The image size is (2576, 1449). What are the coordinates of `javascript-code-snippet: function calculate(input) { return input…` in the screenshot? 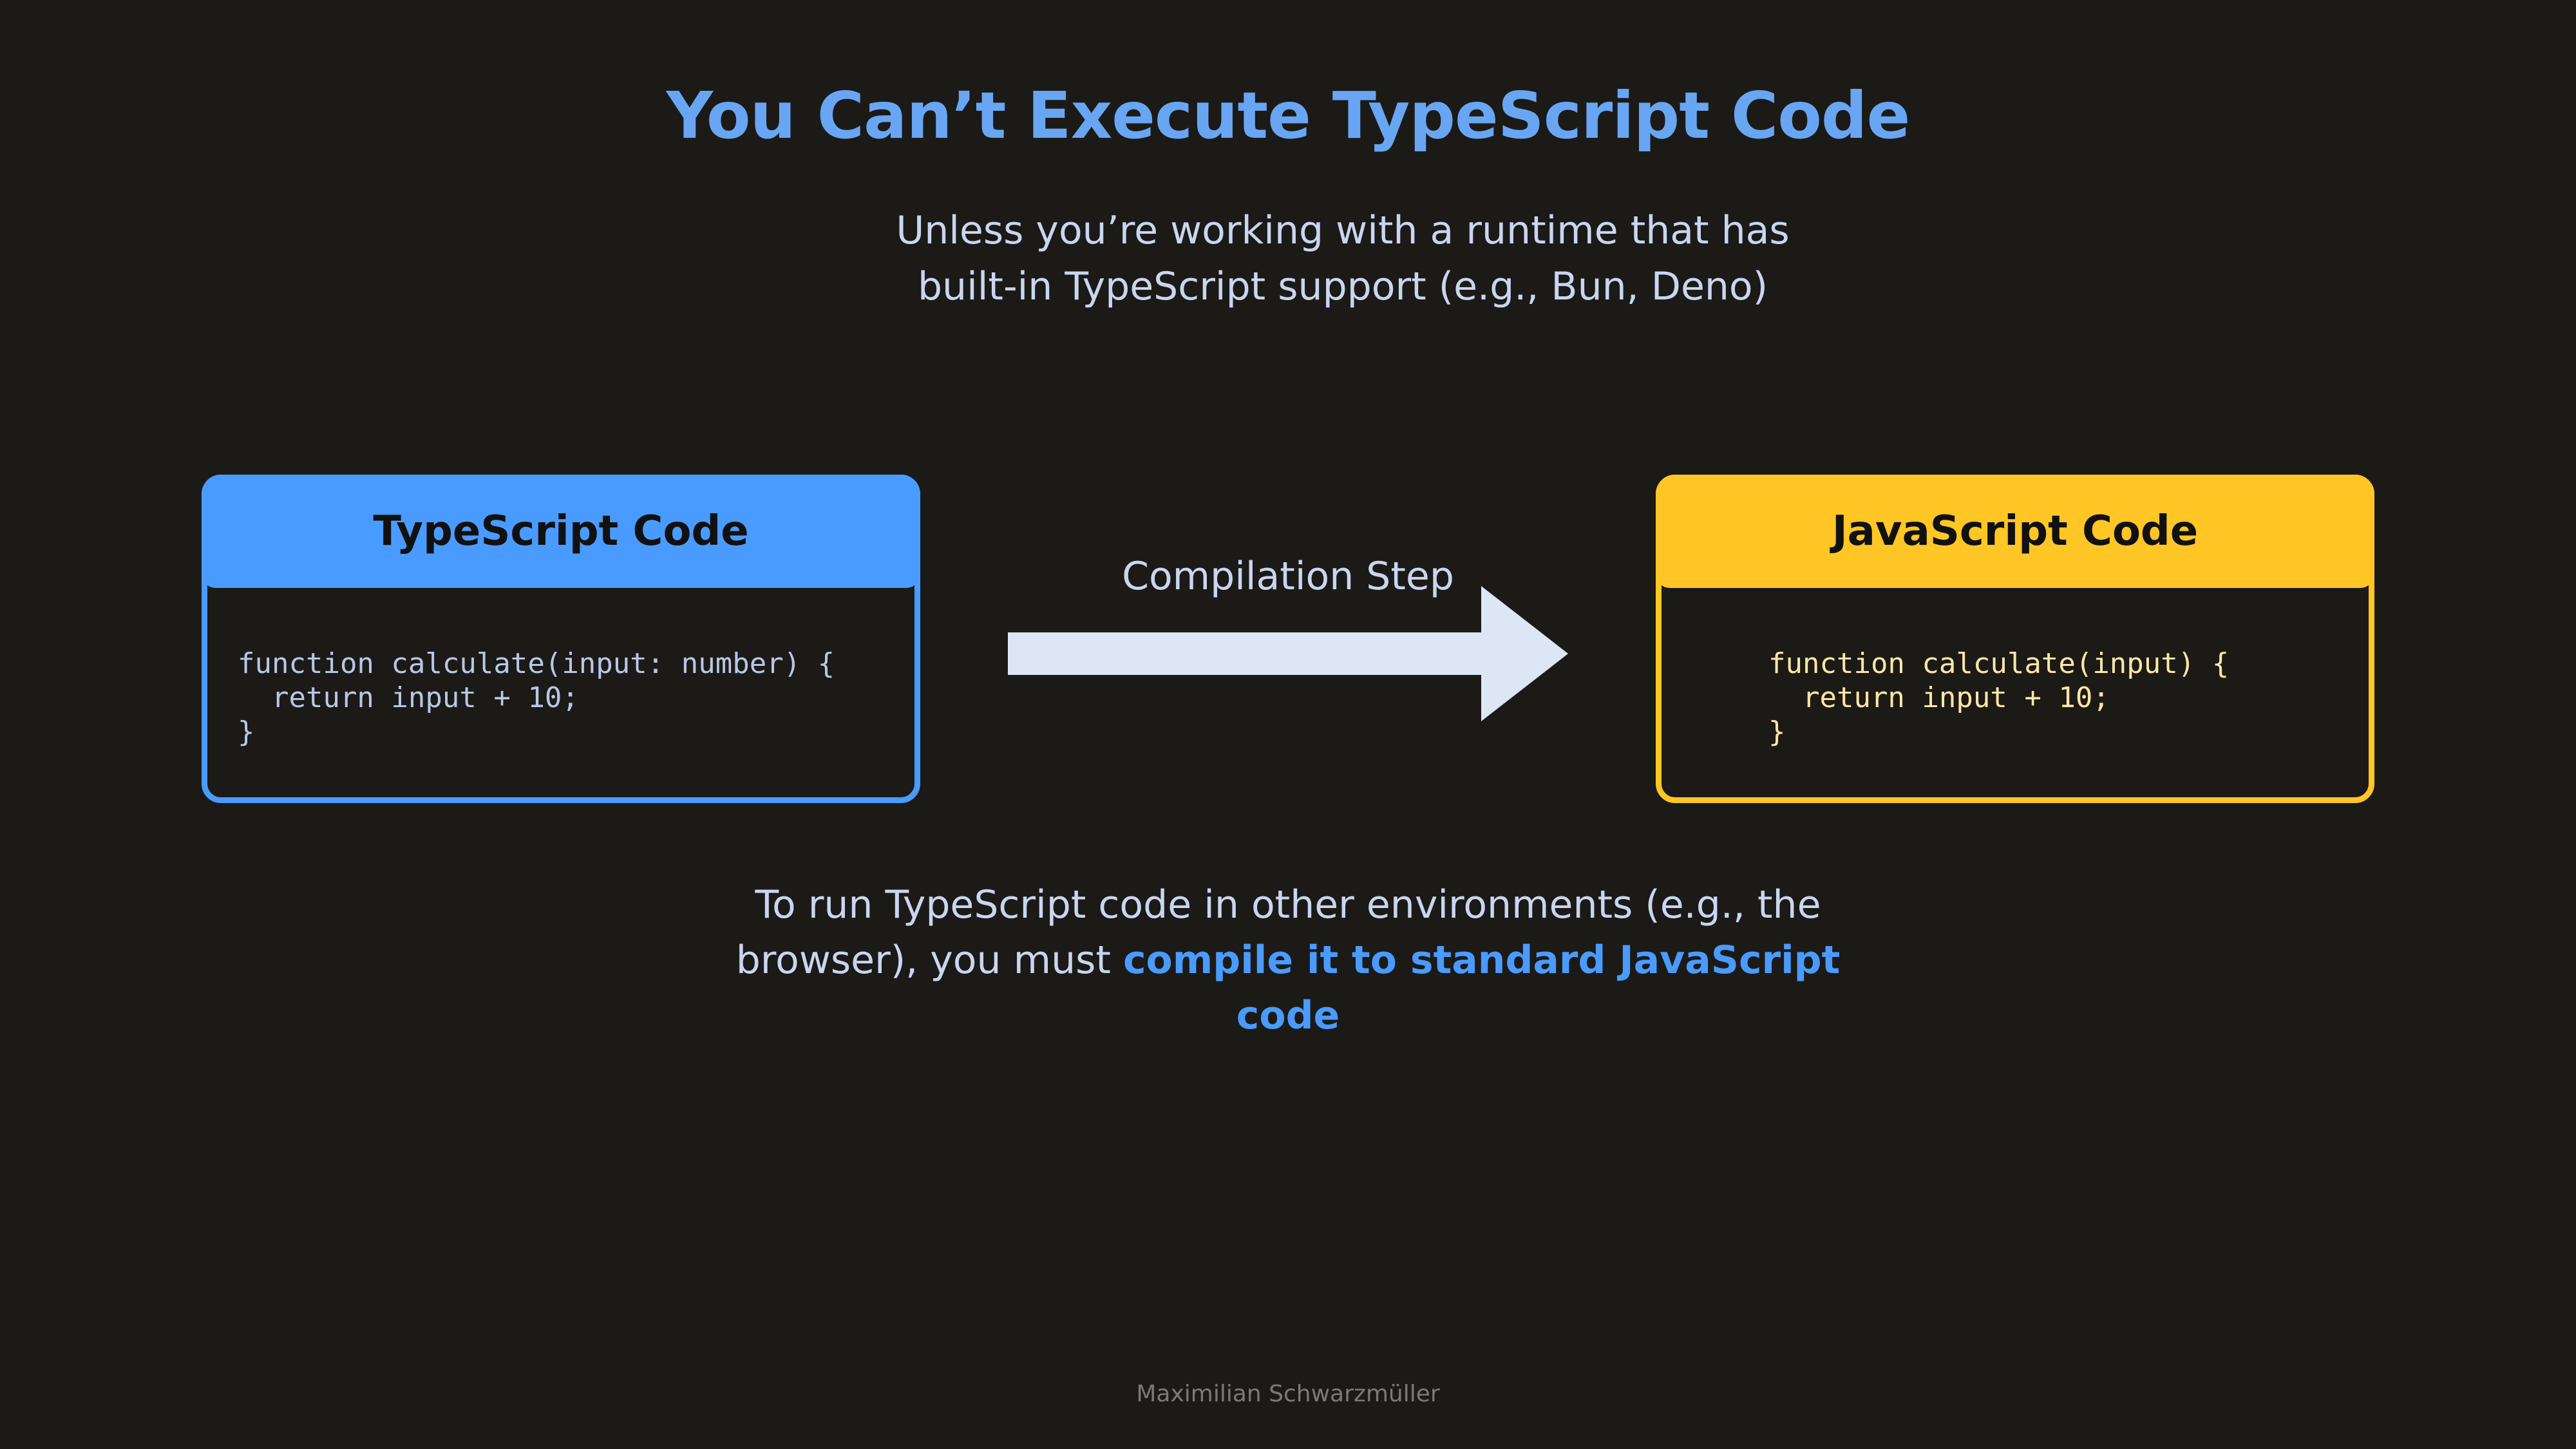 It's located at (1999, 698).